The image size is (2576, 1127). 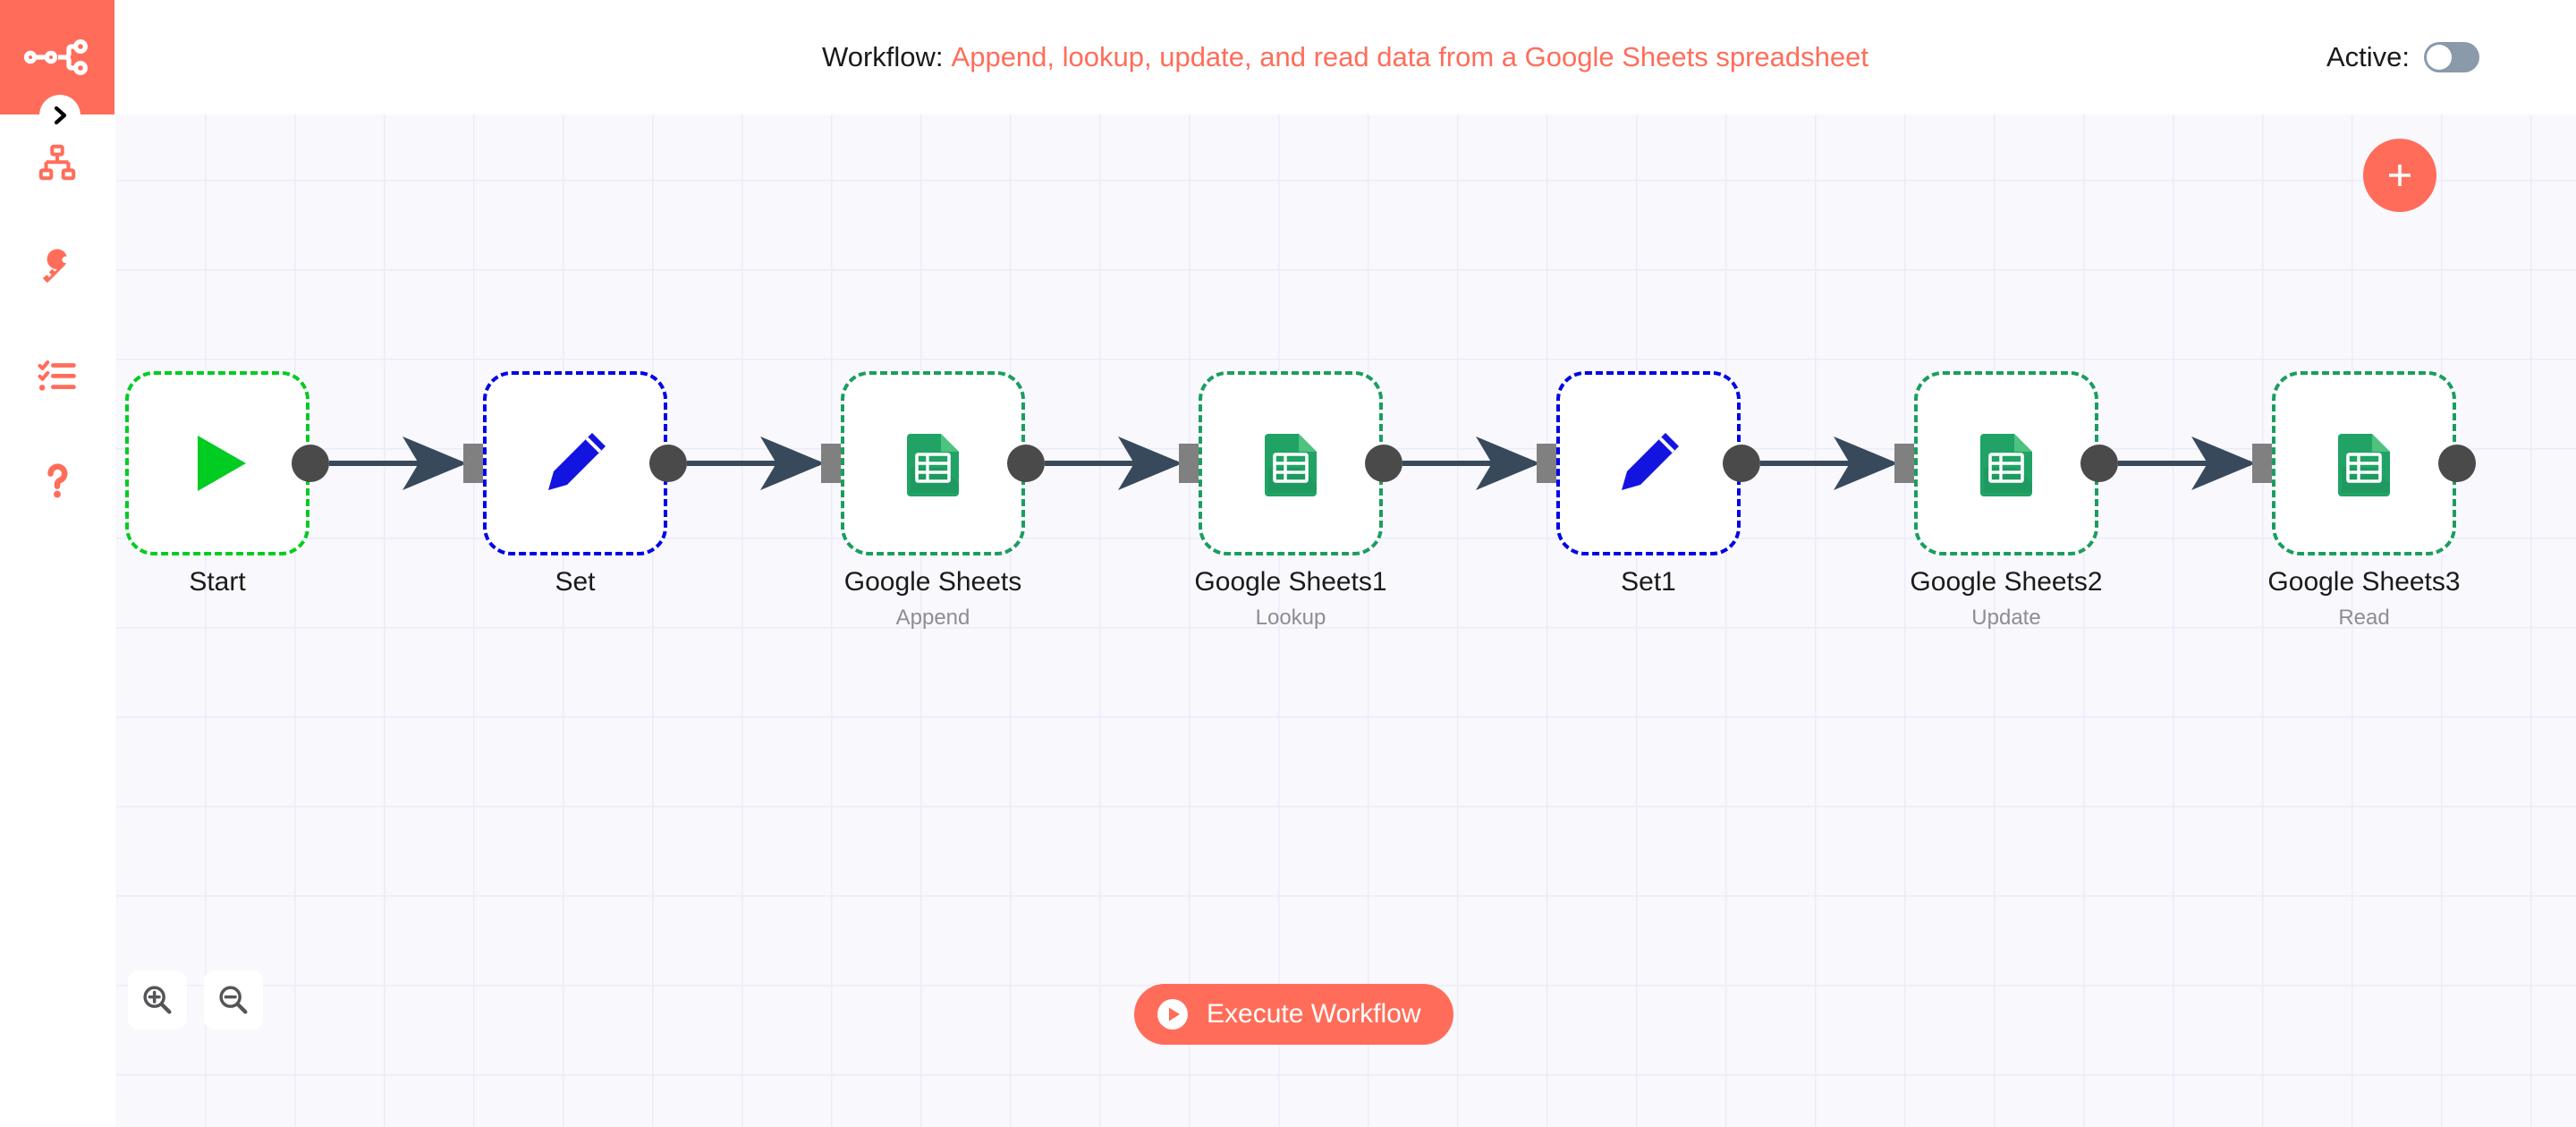 I want to click on zoom-in-icon, so click(x=157, y=1000).